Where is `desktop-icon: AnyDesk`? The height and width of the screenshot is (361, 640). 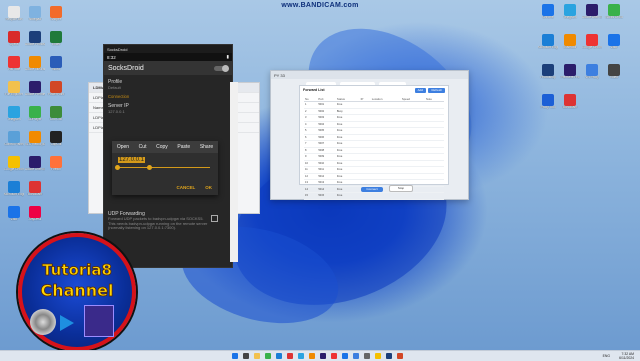 desktop-icon: AnyDesk is located at coordinates (35, 214).